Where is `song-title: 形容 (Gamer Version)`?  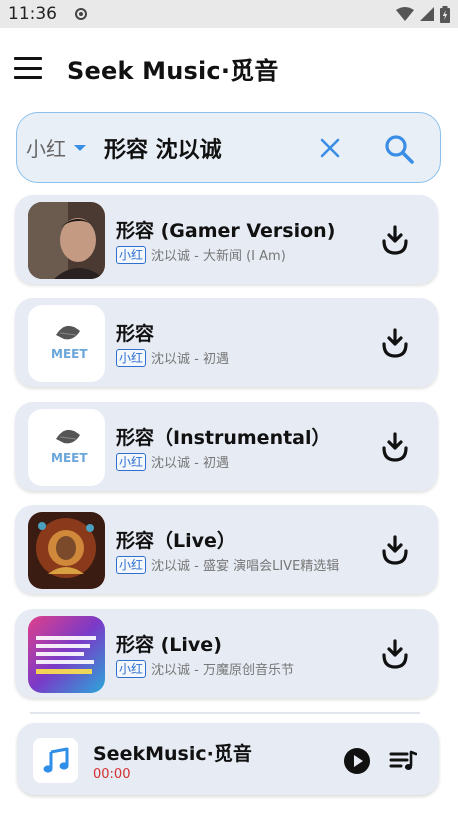 song-title: 形容 (Gamer Version) is located at coordinates (226, 231).